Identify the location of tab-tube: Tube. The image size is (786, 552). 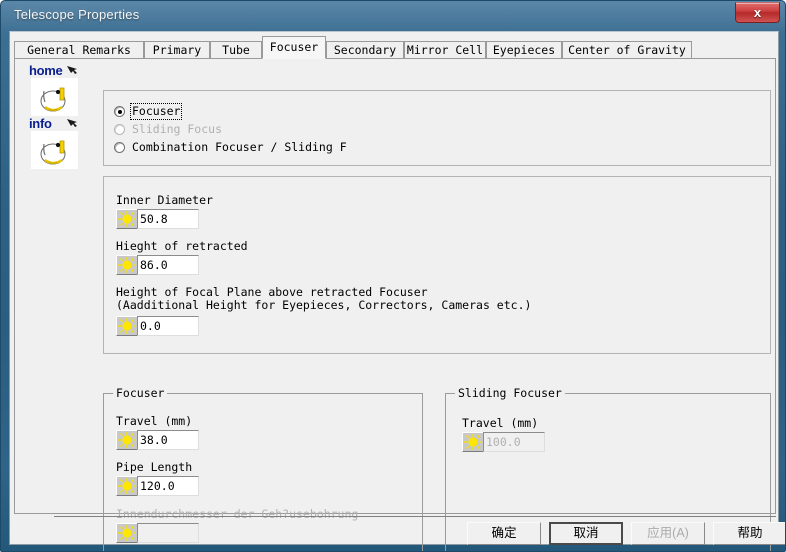
(236, 50).